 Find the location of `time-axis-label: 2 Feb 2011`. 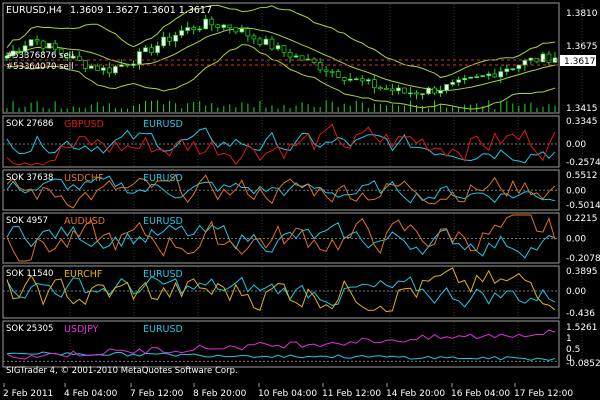

time-axis-label: 2 Feb 2011 is located at coordinates (28, 394).